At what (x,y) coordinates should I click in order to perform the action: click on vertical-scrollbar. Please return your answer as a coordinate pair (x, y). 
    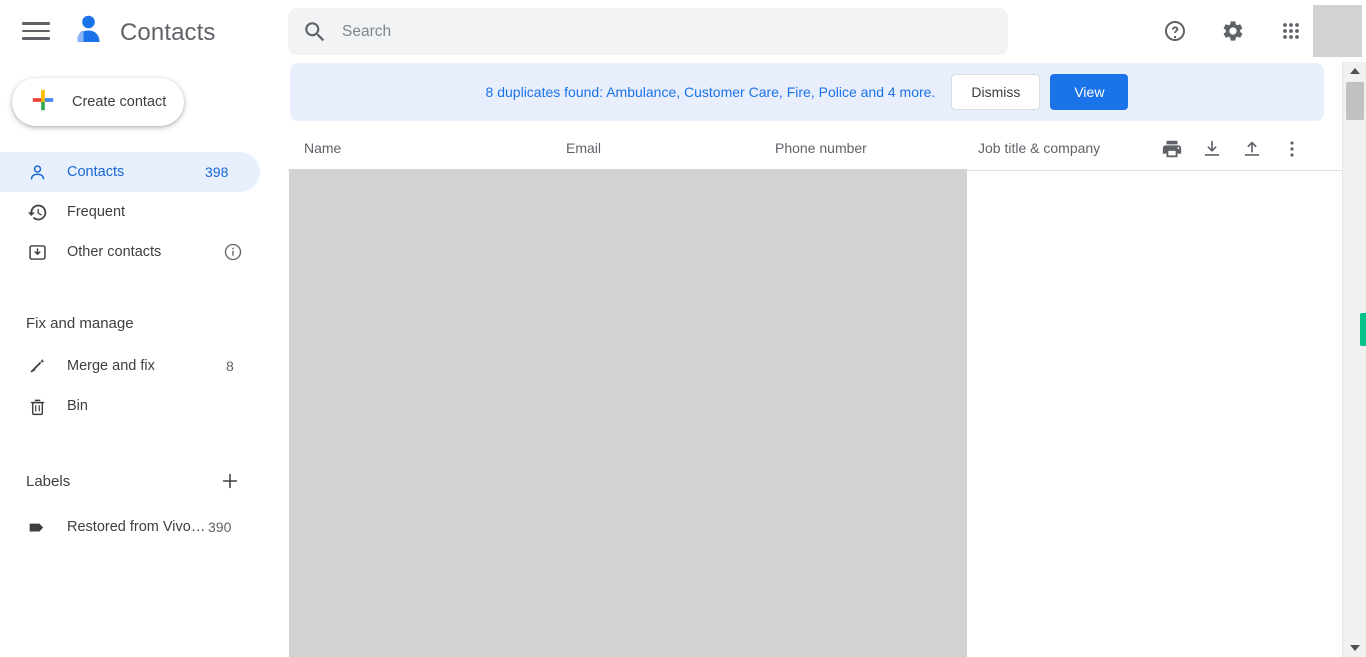
    Looking at the image, I should click on (1354, 359).